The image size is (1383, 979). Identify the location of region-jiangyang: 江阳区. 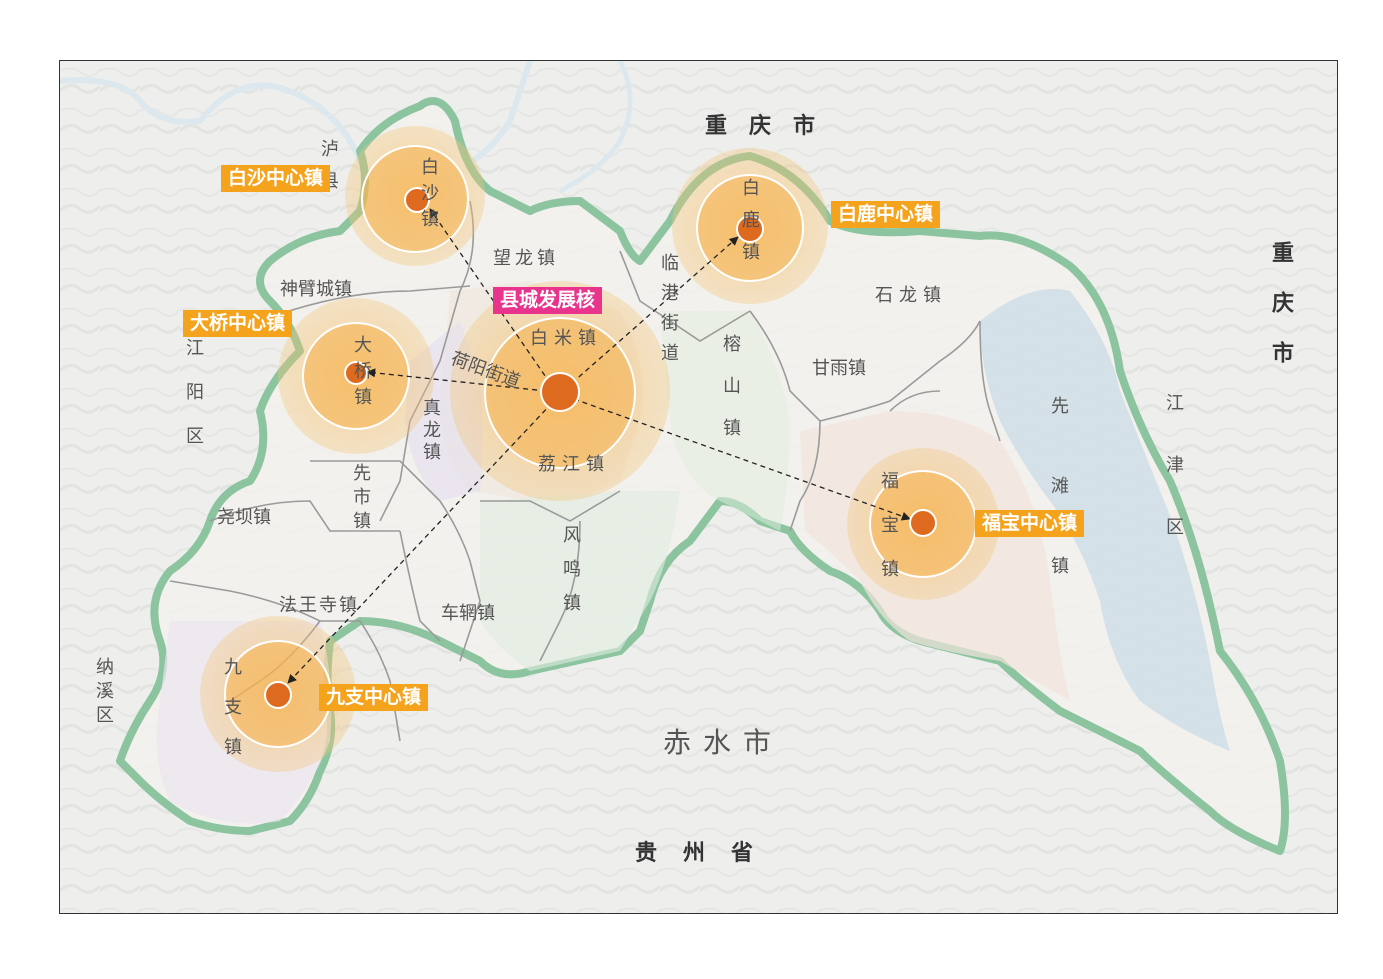
(193, 404).